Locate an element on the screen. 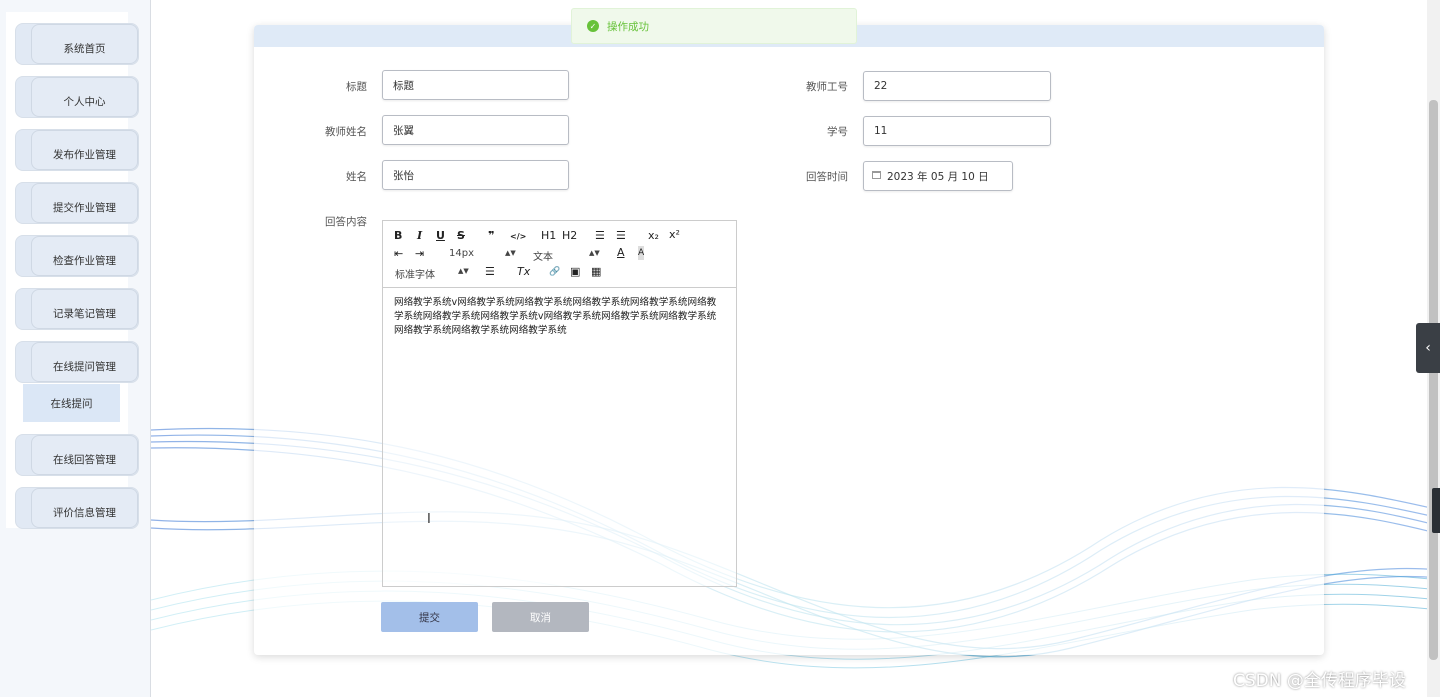  teacher-name-input: 张翼 is located at coordinates (475, 130).